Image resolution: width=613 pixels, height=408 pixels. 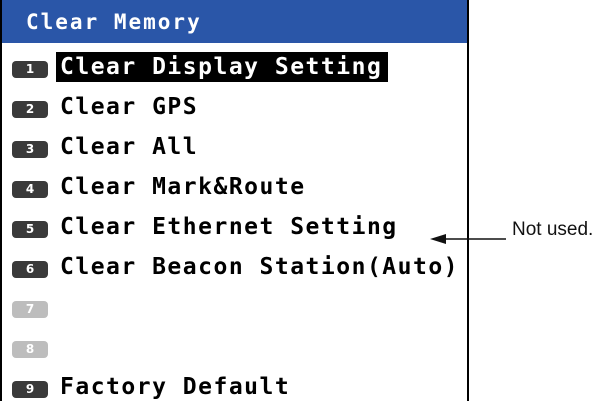 I want to click on key-5-badge: 5, so click(x=30, y=229).